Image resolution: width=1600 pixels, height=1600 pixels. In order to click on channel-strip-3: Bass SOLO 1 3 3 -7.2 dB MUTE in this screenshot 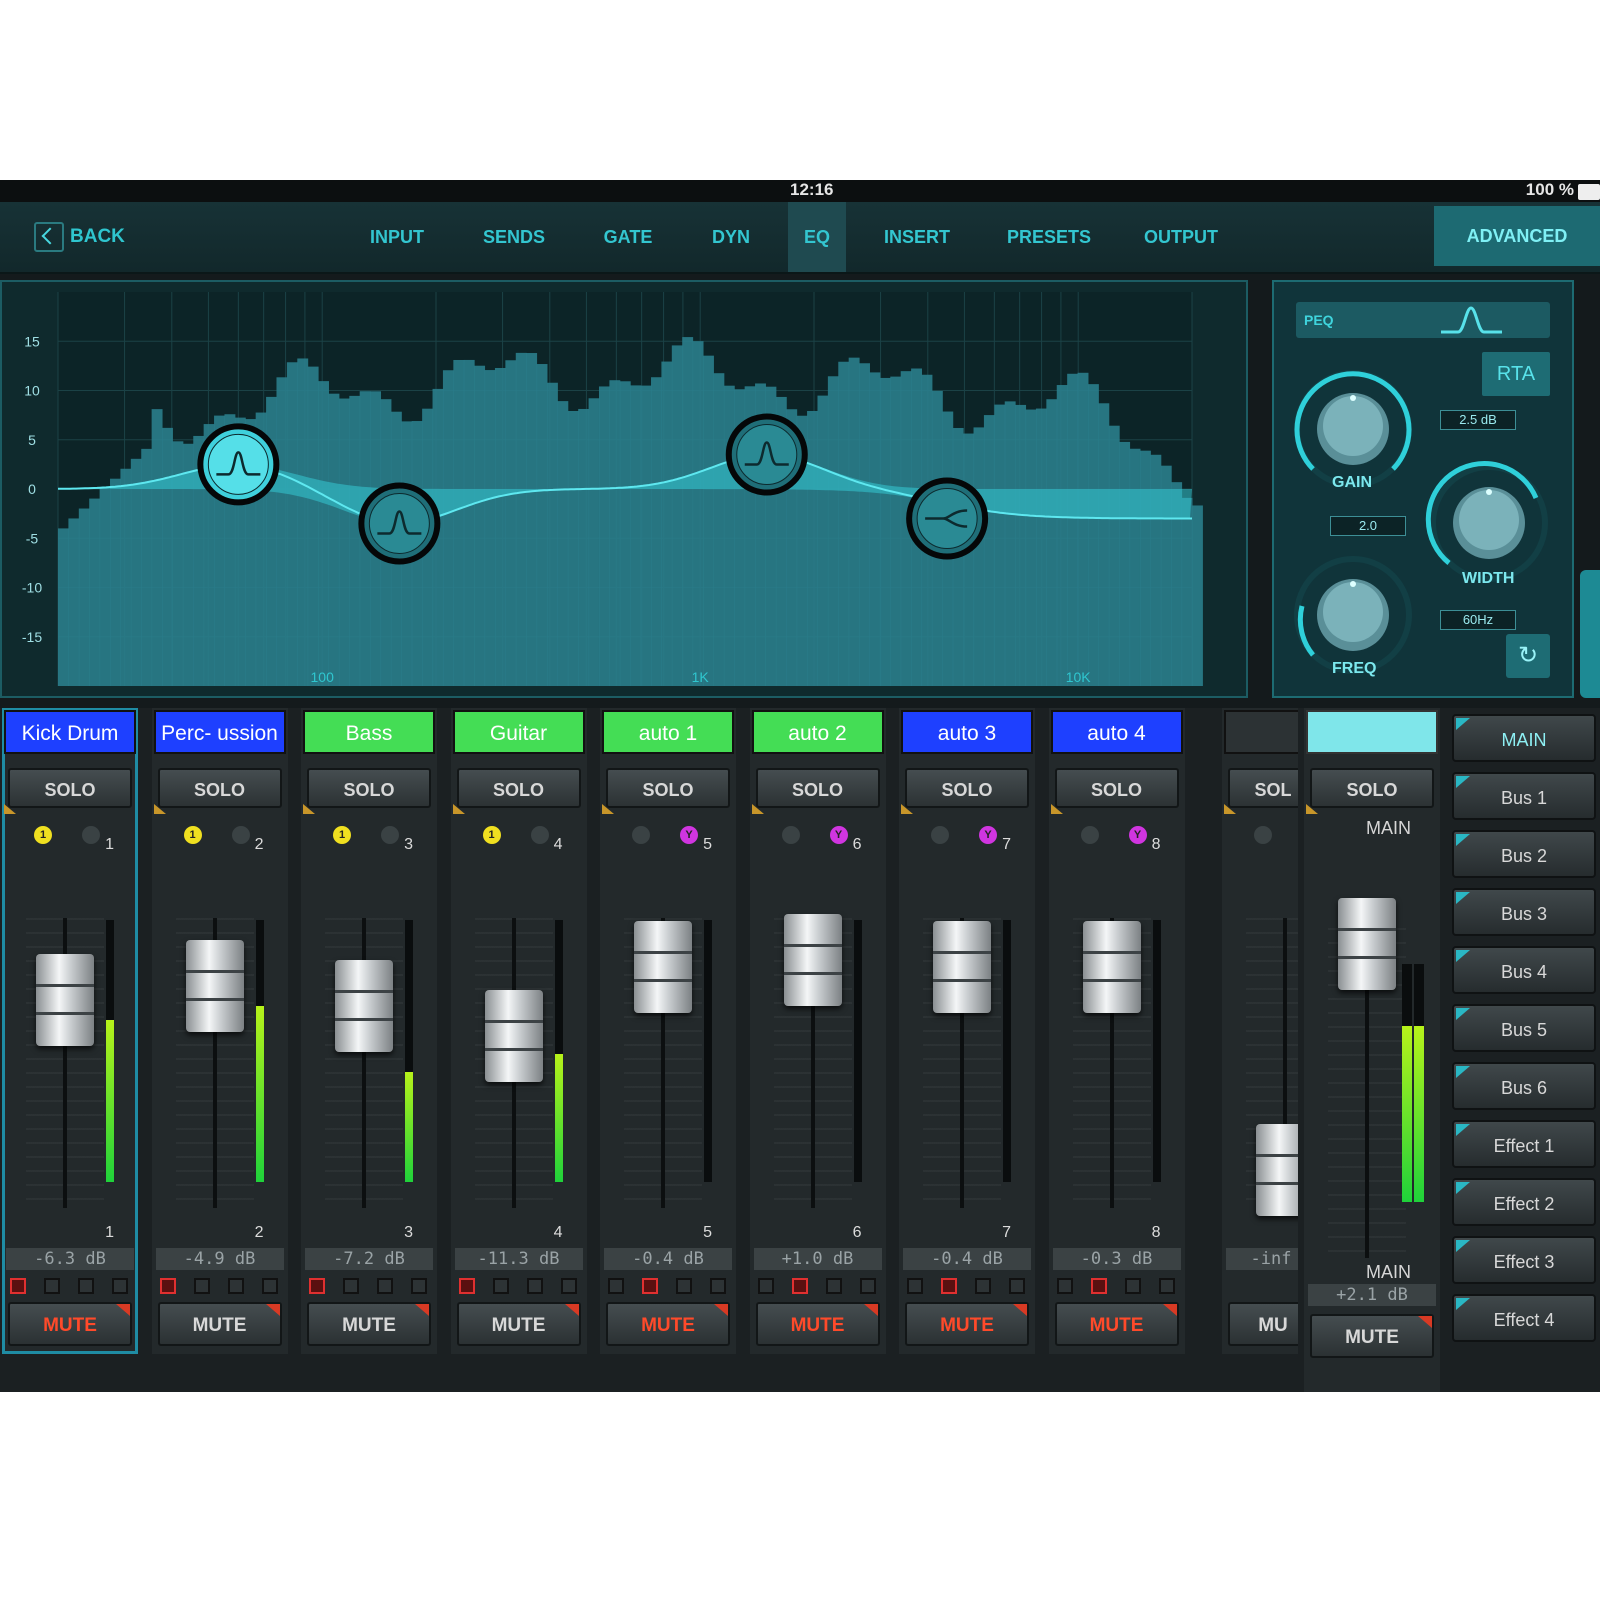, I will do `click(369, 1031)`.